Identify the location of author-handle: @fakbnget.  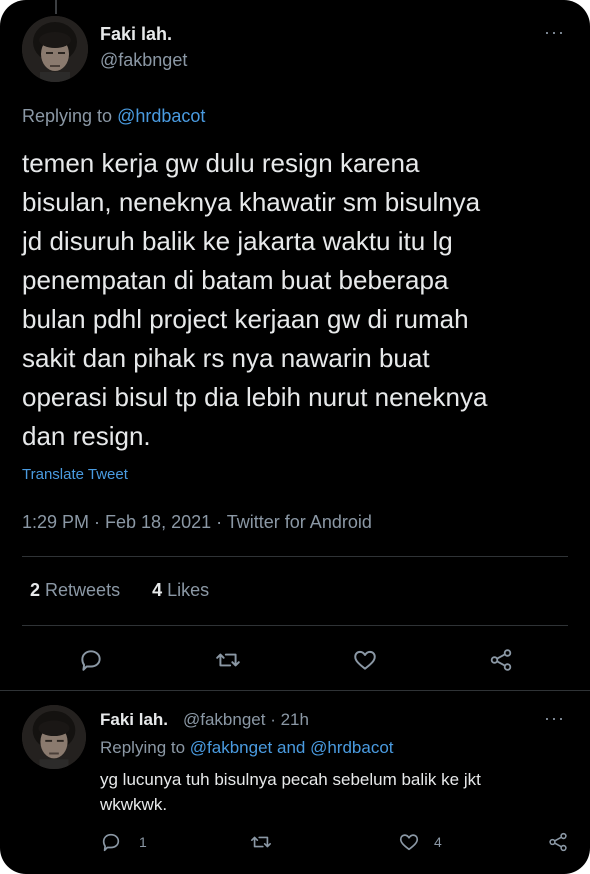
(143, 60).